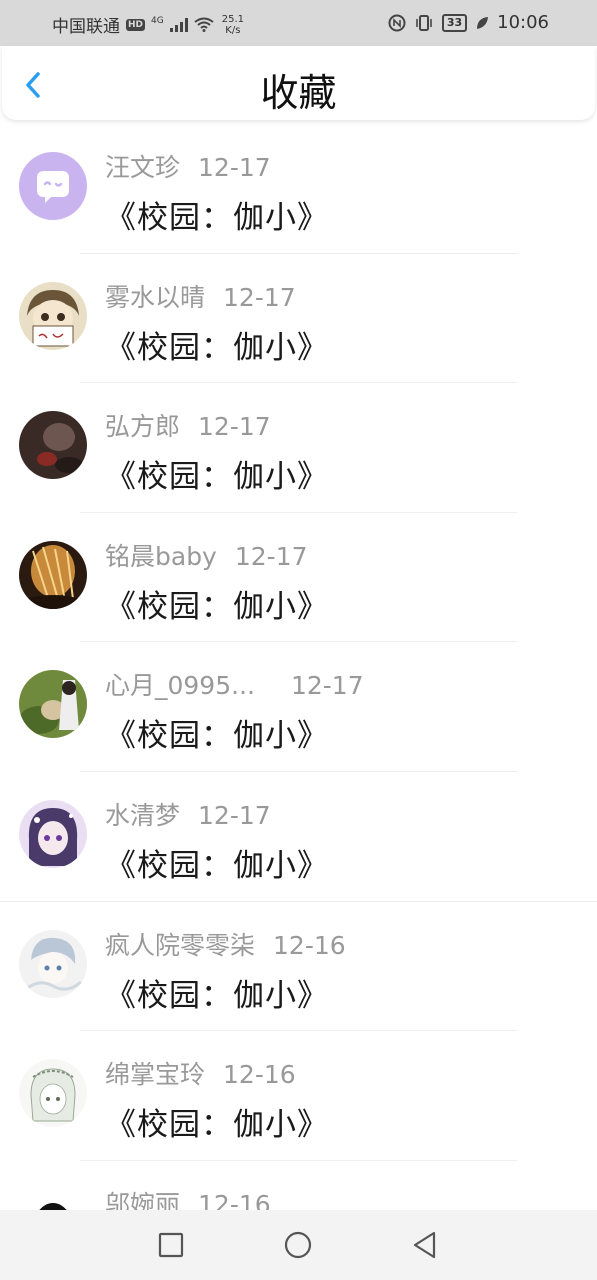 The image size is (597, 1280). What do you see at coordinates (178, 24) in the screenshot?
I see `signal-icon` at bounding box center [178, 24].